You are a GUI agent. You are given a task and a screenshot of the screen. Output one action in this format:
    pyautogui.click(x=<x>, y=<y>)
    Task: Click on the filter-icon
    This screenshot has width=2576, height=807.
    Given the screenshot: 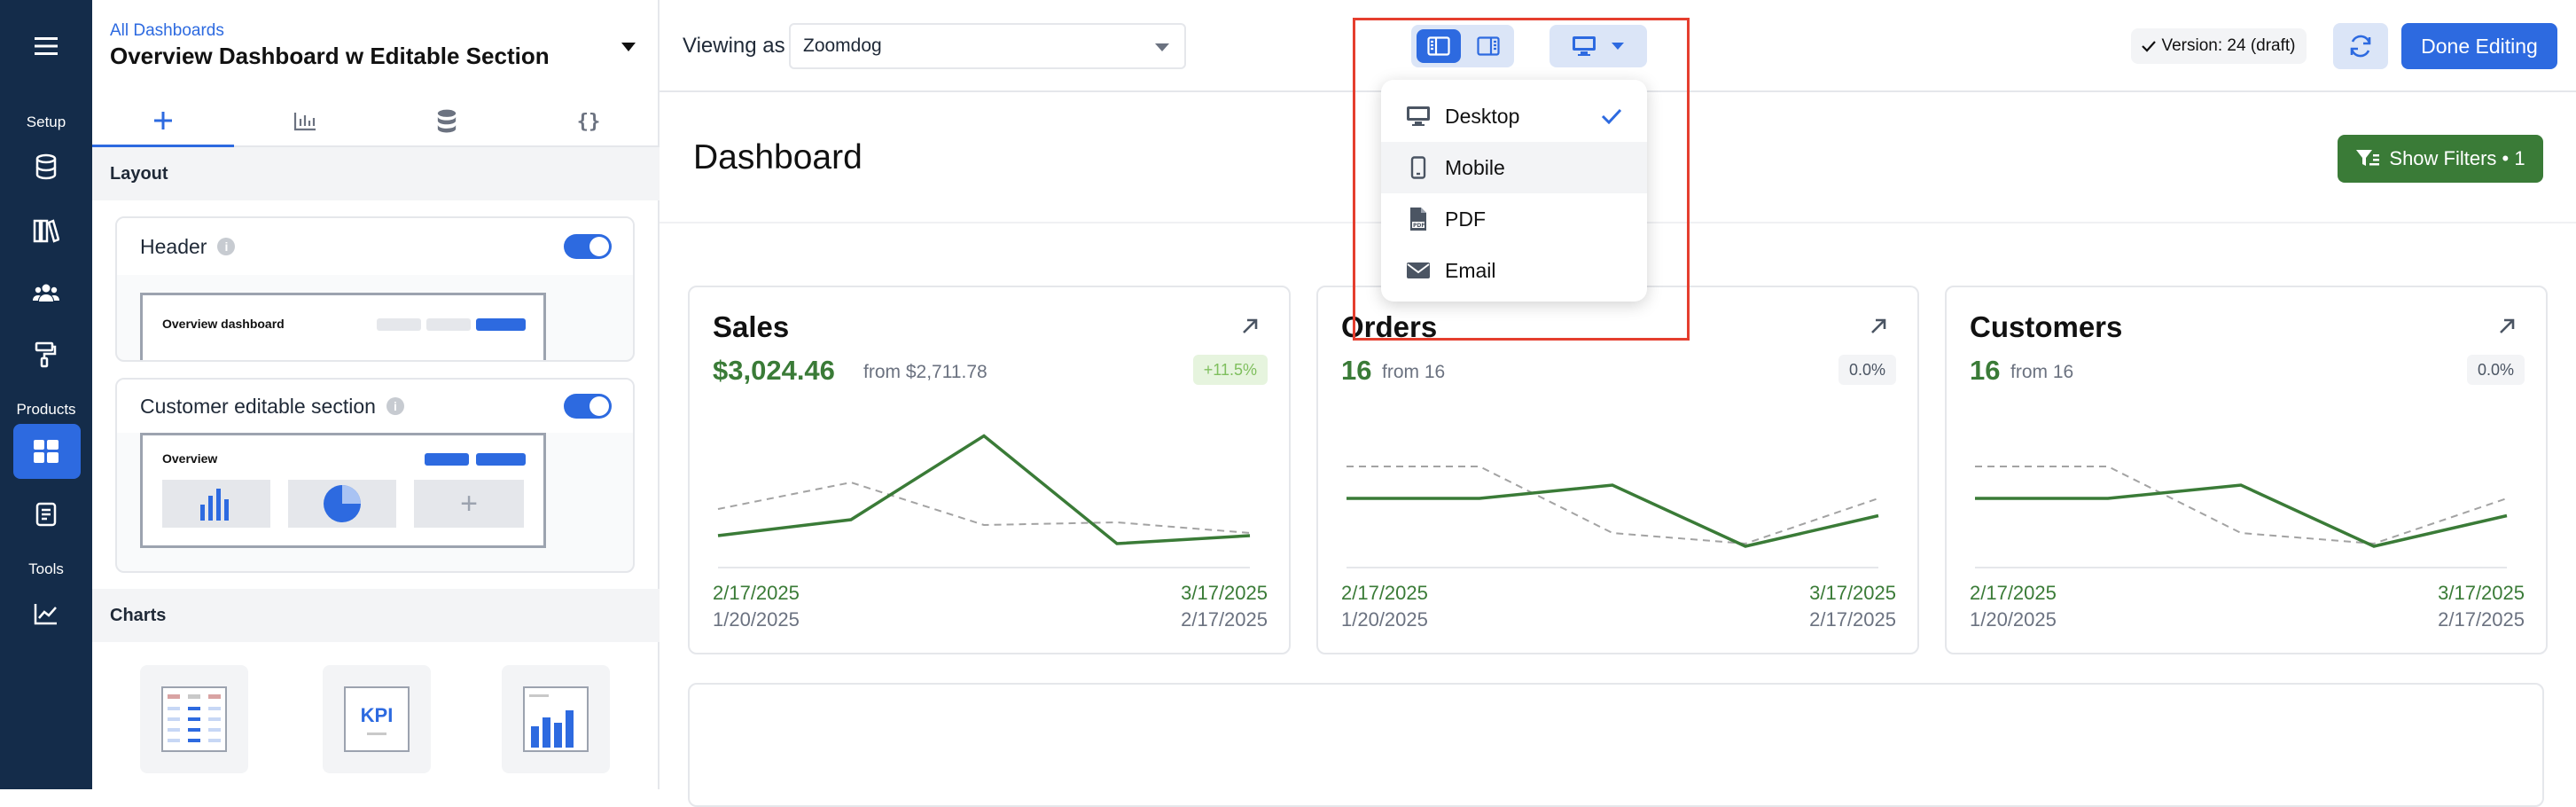 What is the action you would take?
    pyautogui.click(x=2368, y=158)
    